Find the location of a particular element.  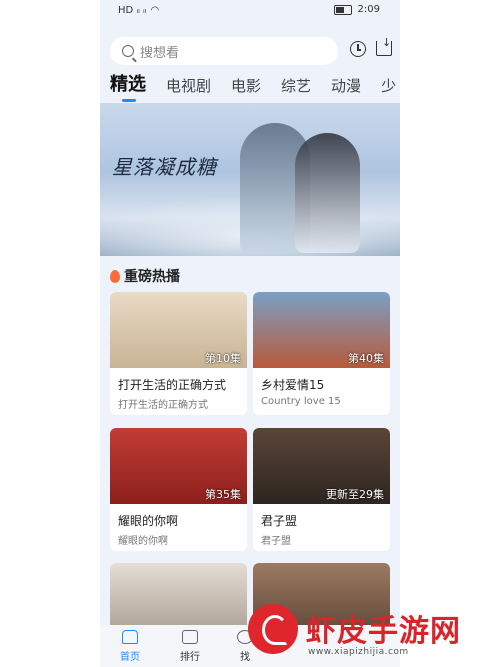

nav-home: 首页 is located at coordinates (130, 646).